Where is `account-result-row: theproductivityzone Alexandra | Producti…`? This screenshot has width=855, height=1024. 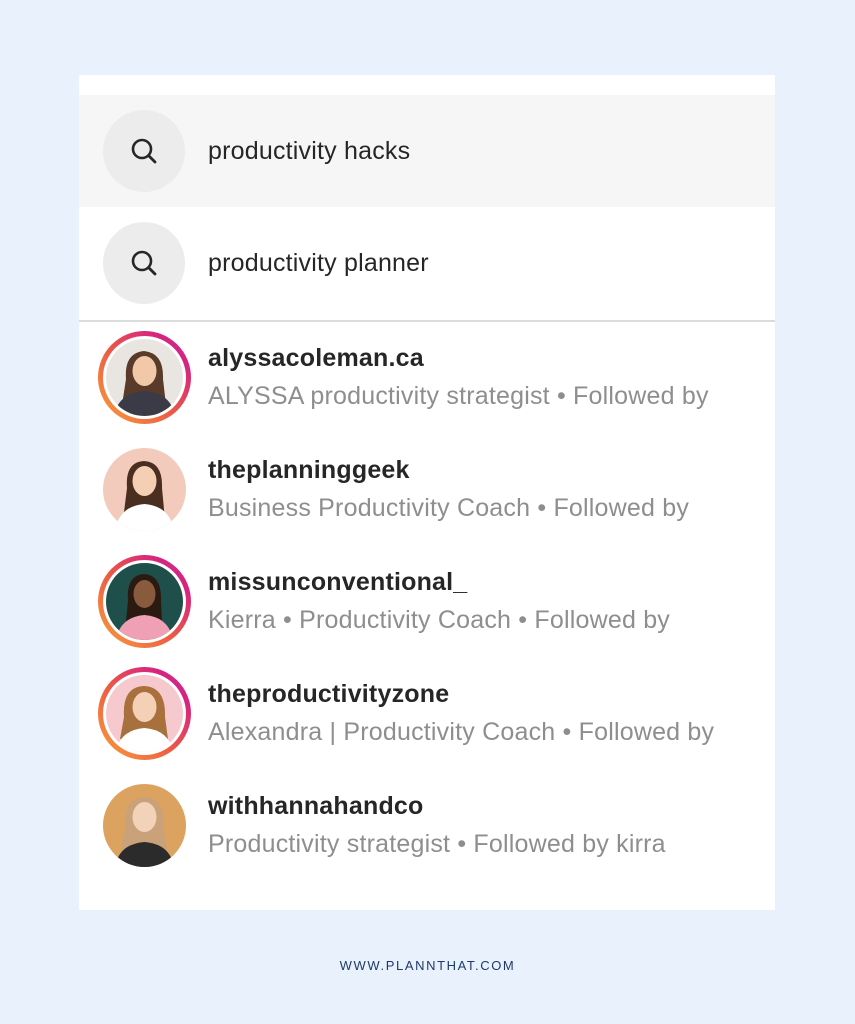 account-result-row: theproductivityzone Alexandra | Producti… is located at coordinates (427, 723).